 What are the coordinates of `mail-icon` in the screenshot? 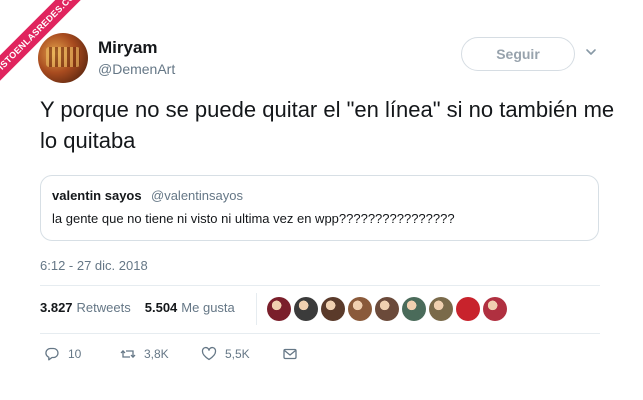 It's located at (290, 354).